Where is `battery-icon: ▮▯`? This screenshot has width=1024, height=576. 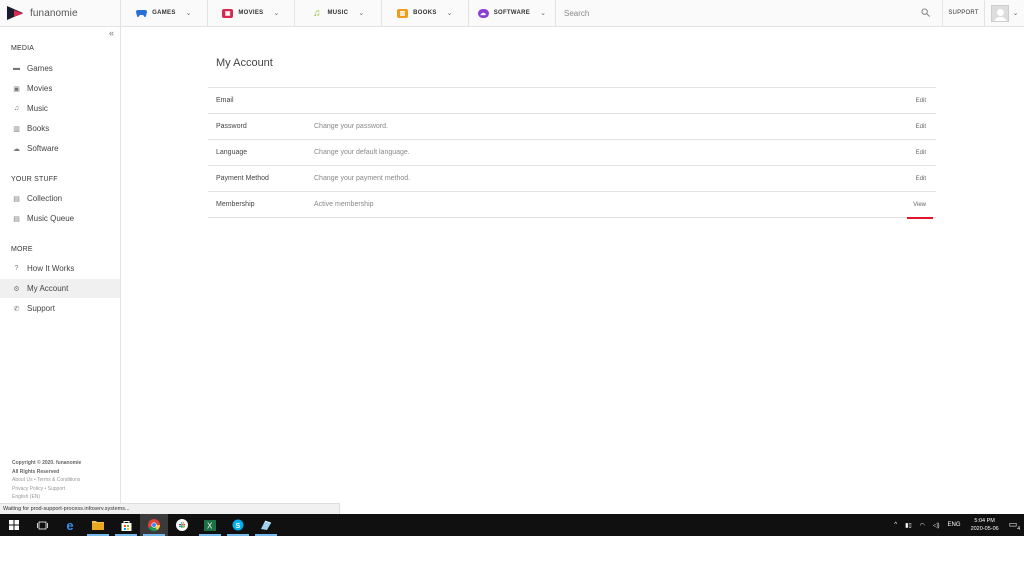 battery-icon: ▮▯ is located at coordinates (908, 525).